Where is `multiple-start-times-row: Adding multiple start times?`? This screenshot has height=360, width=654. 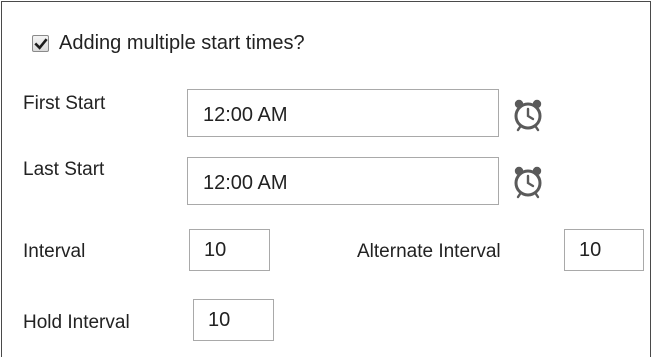
multiple-start-times-row: Adding multiple start times? is located at coordinates (168, 43).